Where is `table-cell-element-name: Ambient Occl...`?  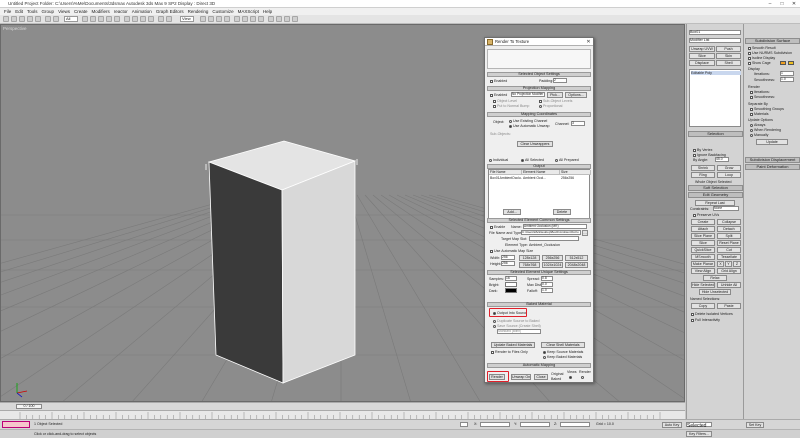
table-cell-element-name: Ambient Occl... is located at coordinates (541, 178).